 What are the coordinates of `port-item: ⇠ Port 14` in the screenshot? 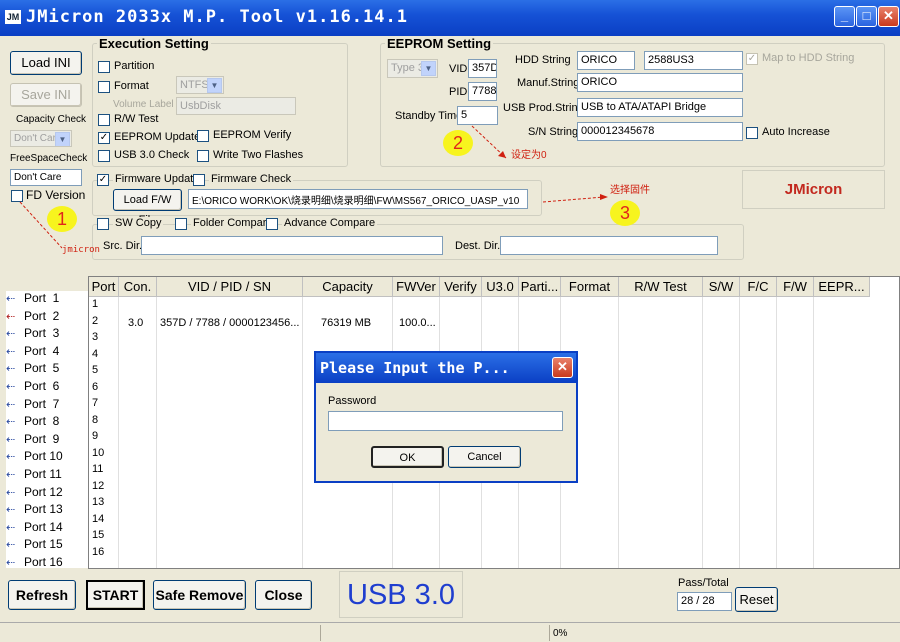 It's located at (34, 529).